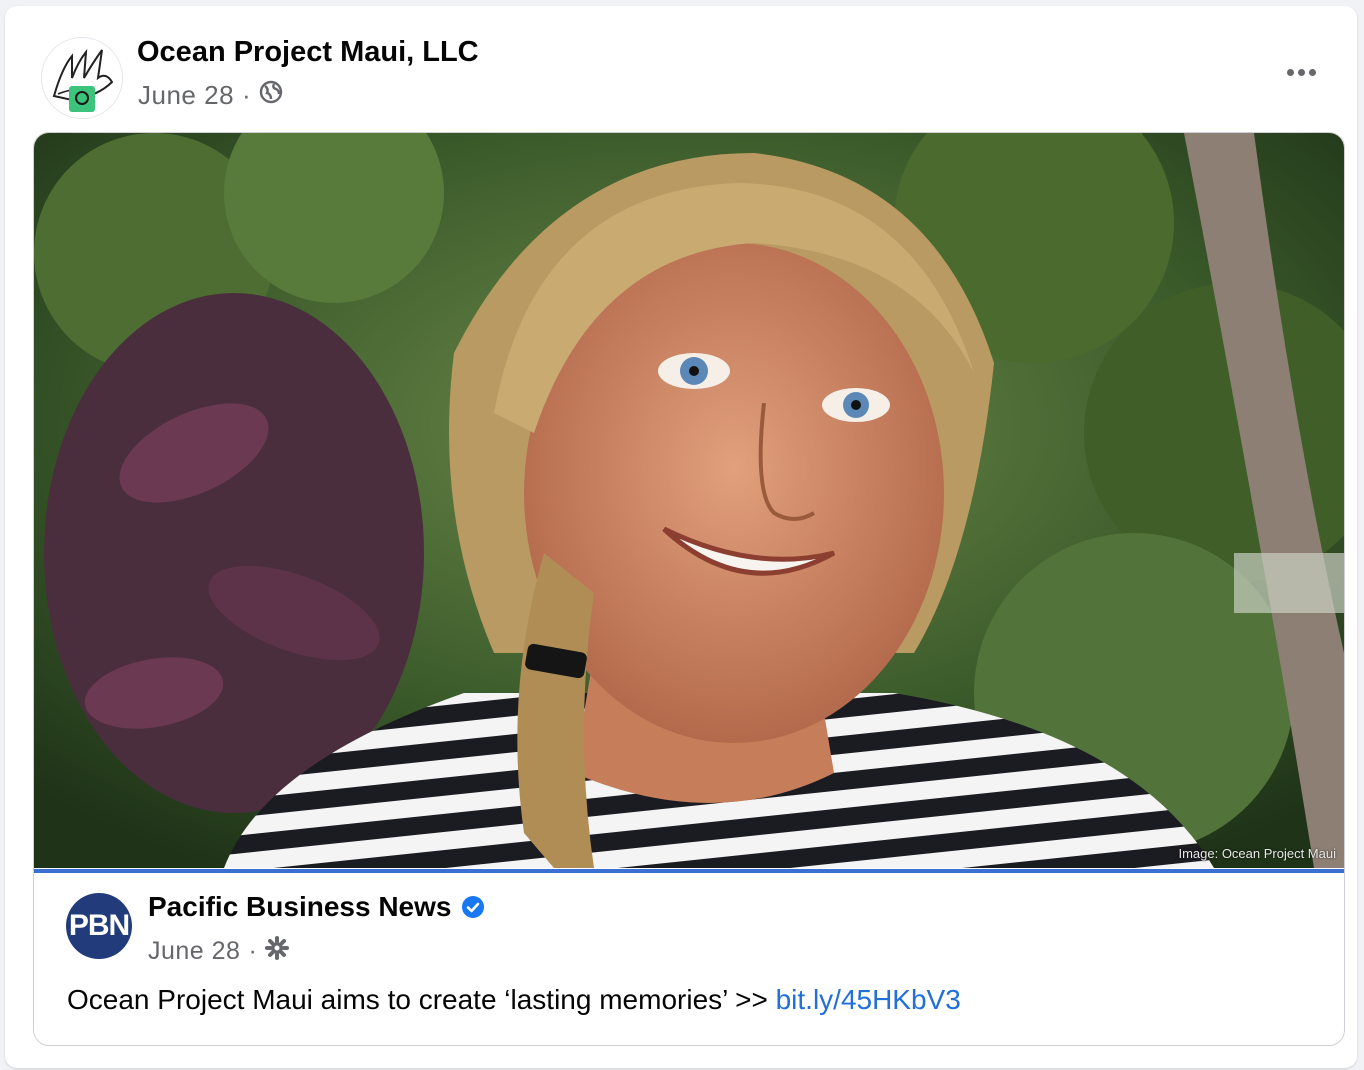 The width and height of the screenshot is (1364, 1070). I want to click on post-date: June 28, so click(186, 95).